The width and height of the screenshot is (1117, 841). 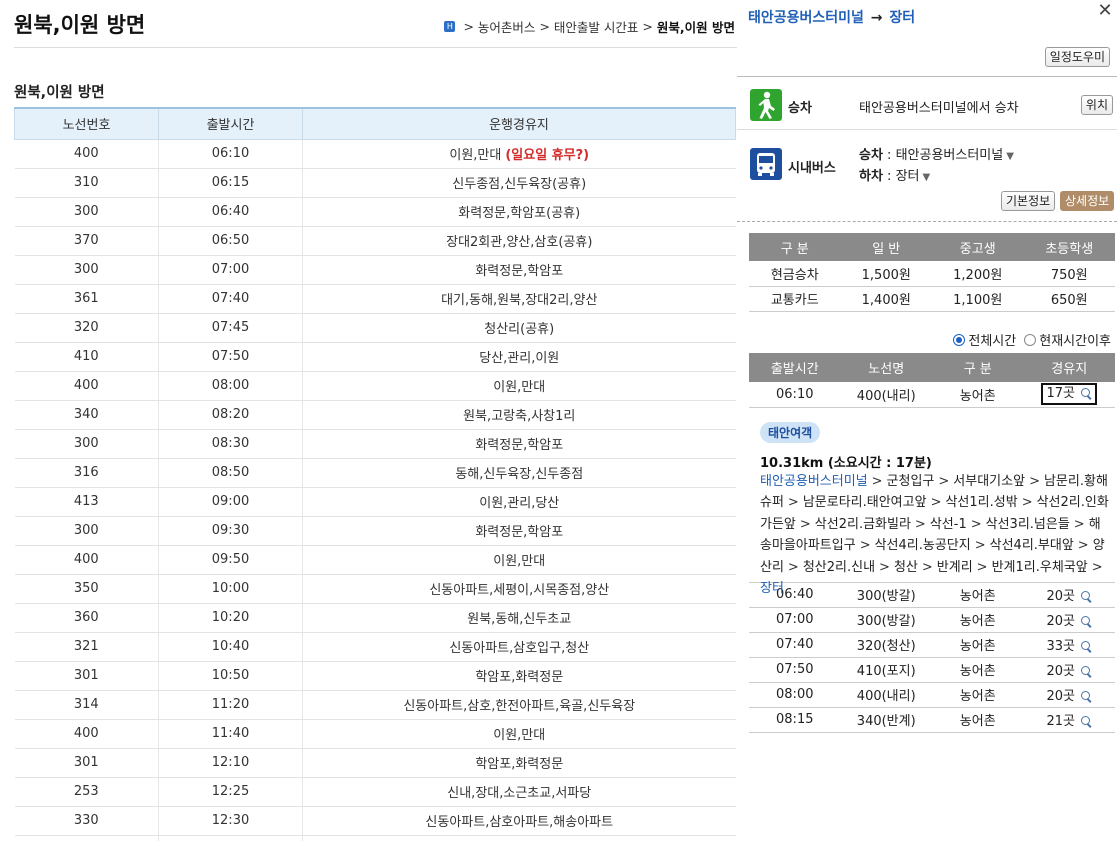 What do you see at coordinates (1087, 201) in the screenshot?
I see `detail-info-button: 상세정보` at bounding box center [1087, 201].